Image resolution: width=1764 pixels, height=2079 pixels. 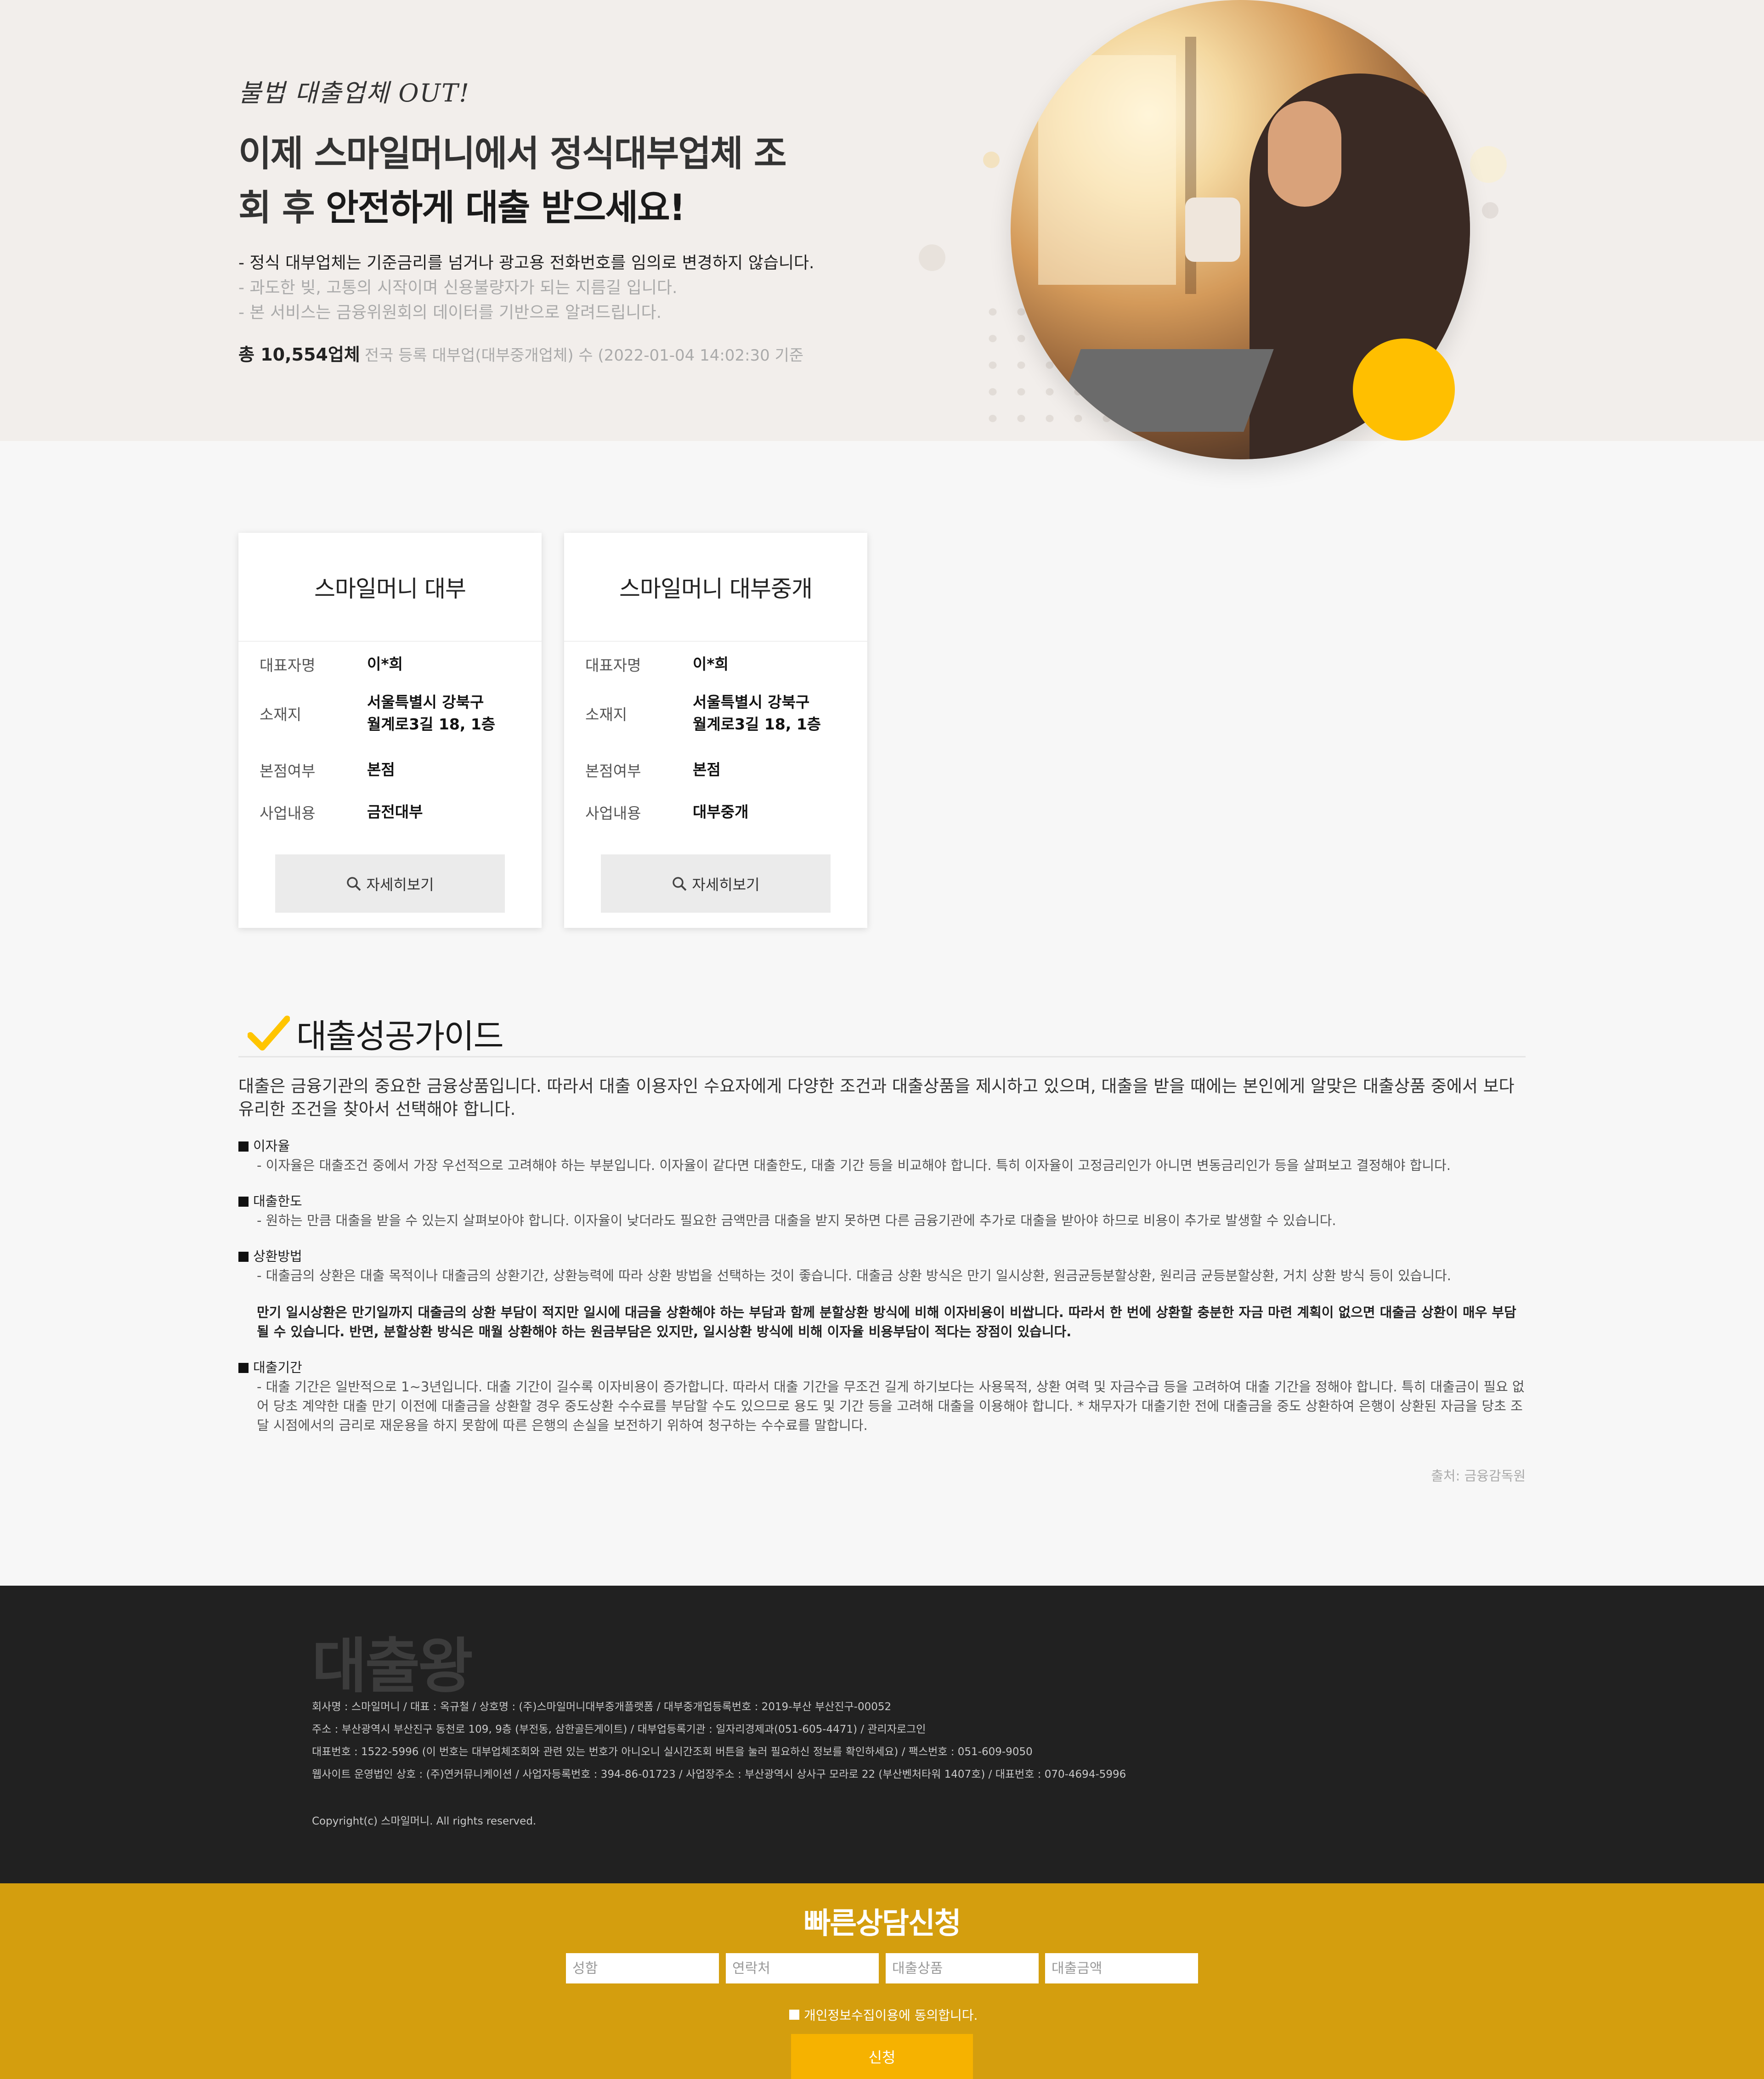 I want to click on guide-header: 대출성공가이드, so click(x=882, y=1034).